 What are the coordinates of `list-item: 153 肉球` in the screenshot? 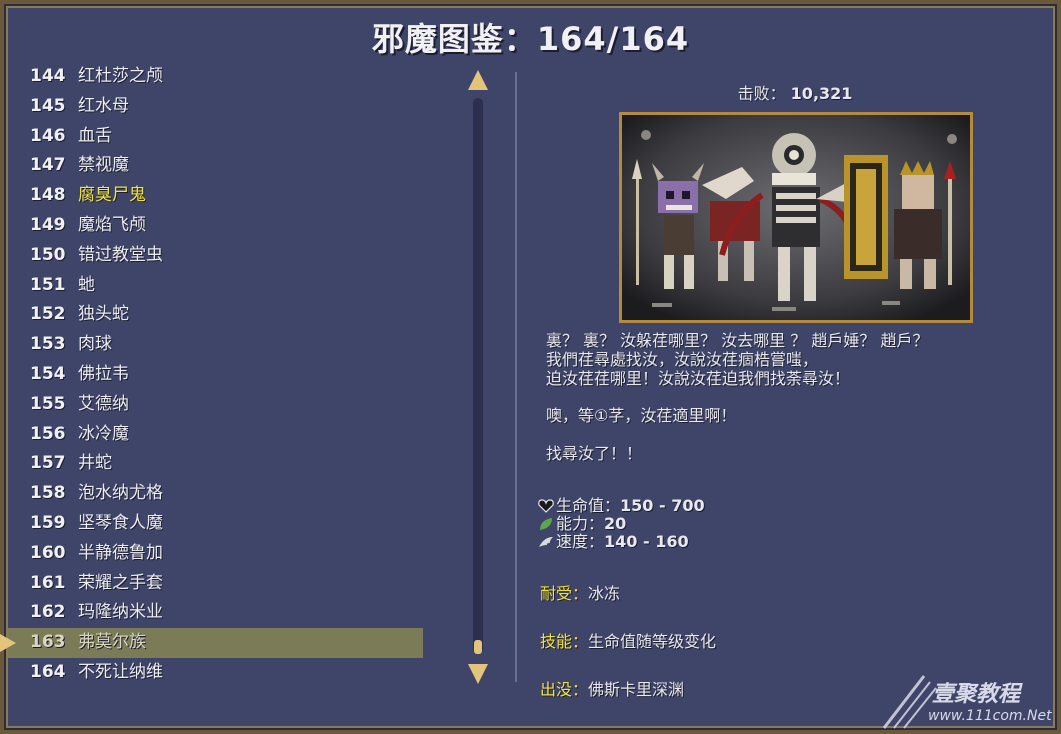 It's located at (230, 345).